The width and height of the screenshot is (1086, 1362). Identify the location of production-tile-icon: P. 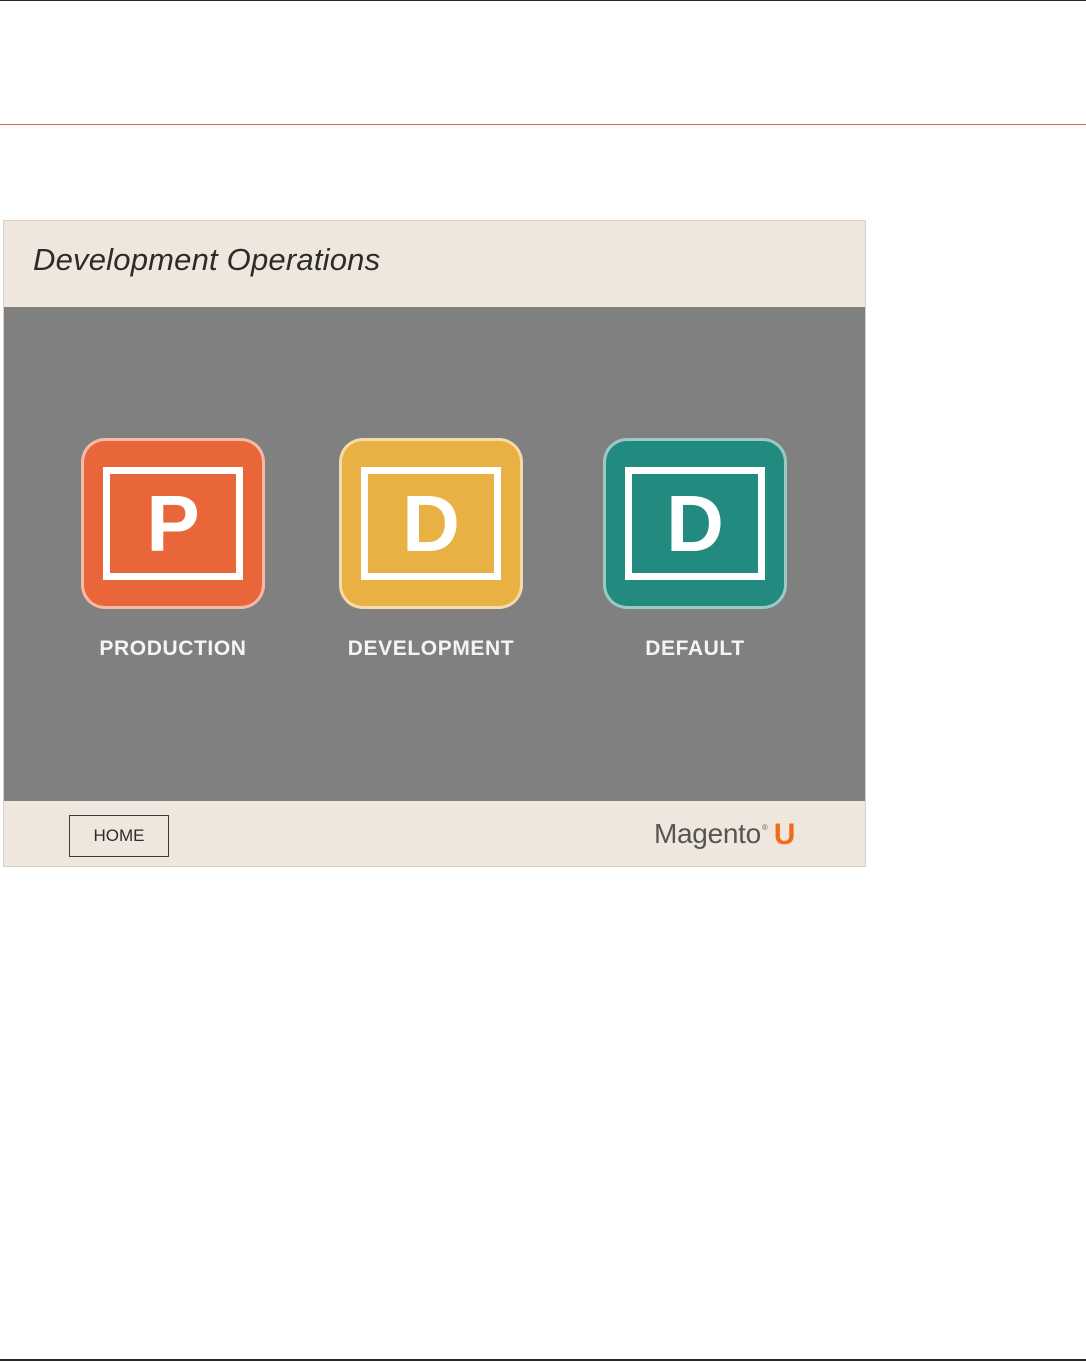
(173, 523).